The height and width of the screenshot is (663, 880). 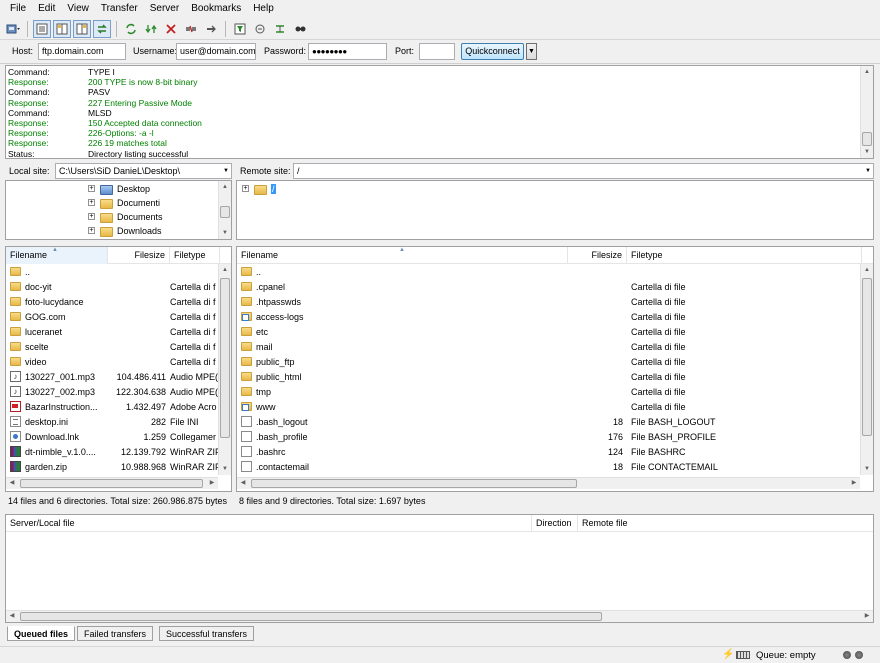 What do you see at coordinates (728, 654) in the screenshot?
I see `filter-icon: ⚡` at bounding box center [728, 654].